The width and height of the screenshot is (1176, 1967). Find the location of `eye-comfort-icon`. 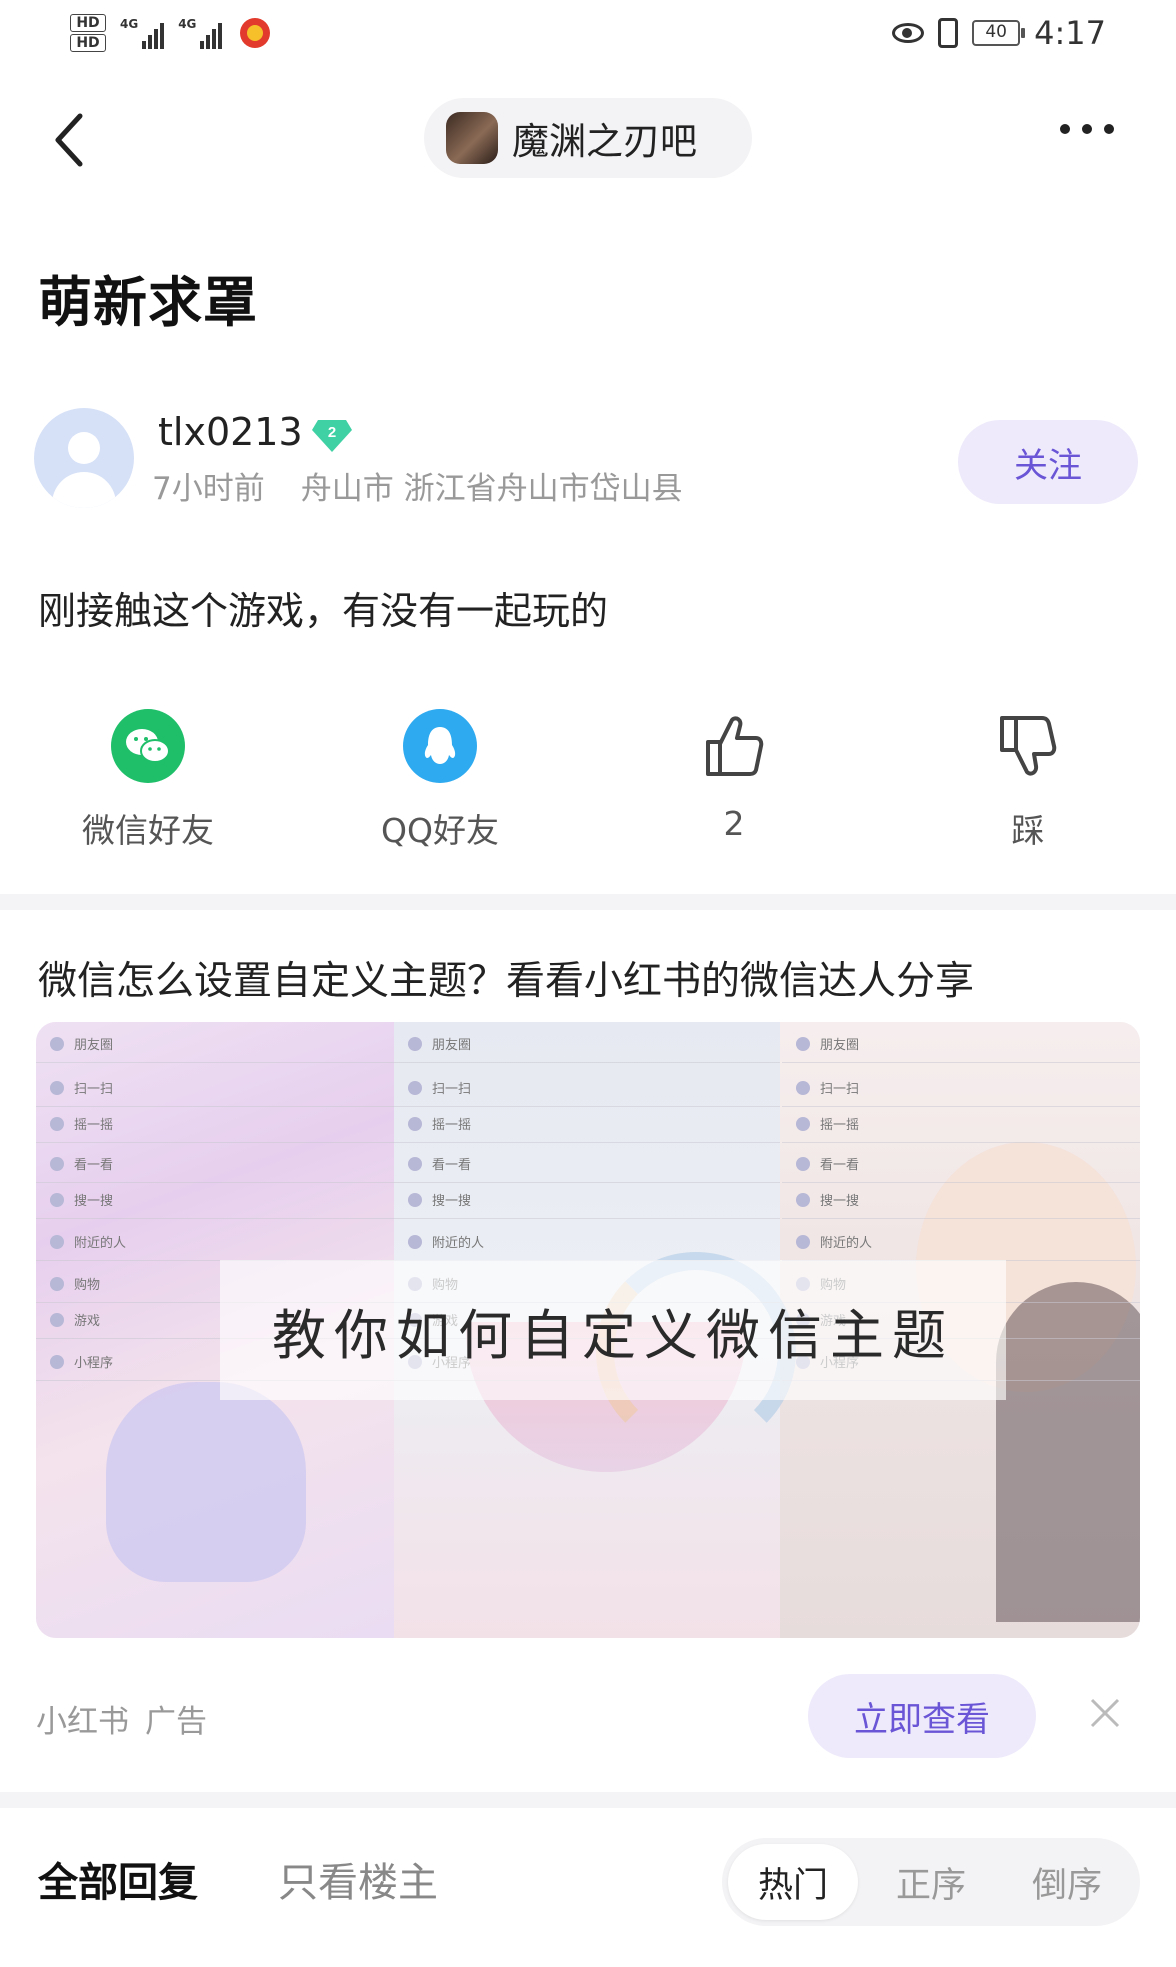

eye-comfort-icon is located at coordinates (908, 33).